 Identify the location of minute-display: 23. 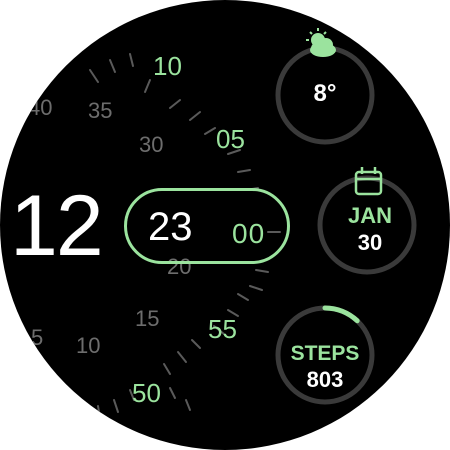
(170, 227).